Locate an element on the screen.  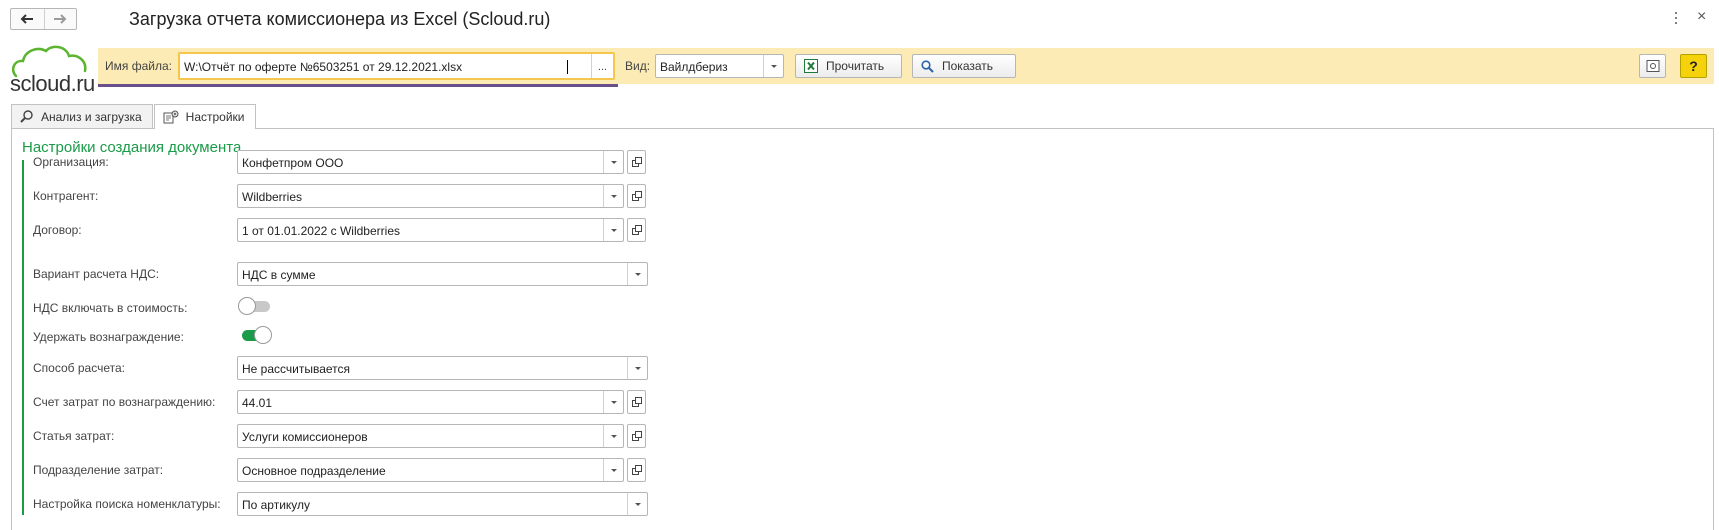
cost-account-value: 44.01 is located at coordinates (257, 403).